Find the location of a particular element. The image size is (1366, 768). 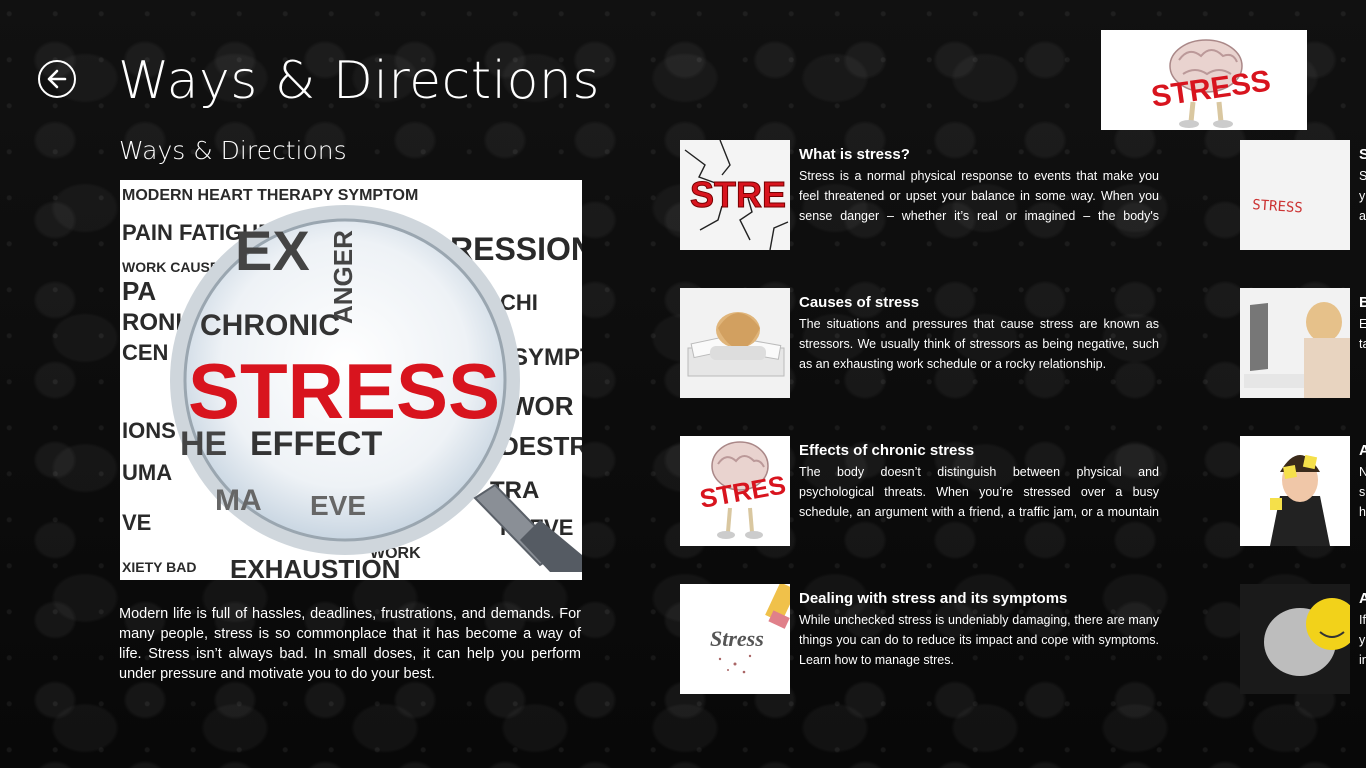

written-stress-image: STRESS is located at coordinates (1295, 195).